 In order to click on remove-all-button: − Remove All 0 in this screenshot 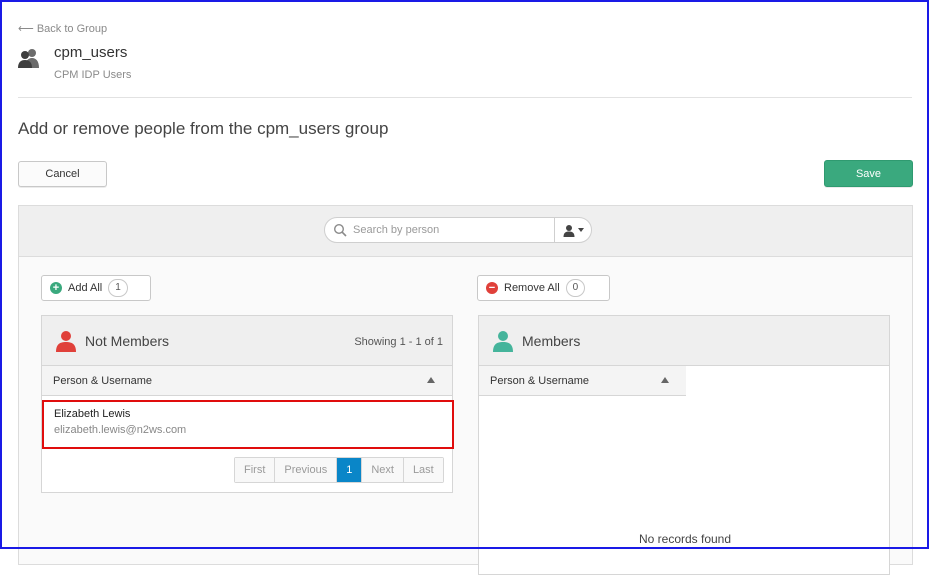, I will do `click(543, 288)`.